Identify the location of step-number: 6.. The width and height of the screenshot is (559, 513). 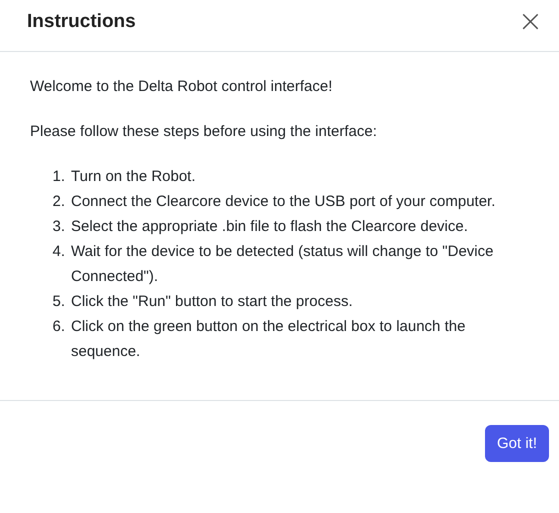
(58, 327).